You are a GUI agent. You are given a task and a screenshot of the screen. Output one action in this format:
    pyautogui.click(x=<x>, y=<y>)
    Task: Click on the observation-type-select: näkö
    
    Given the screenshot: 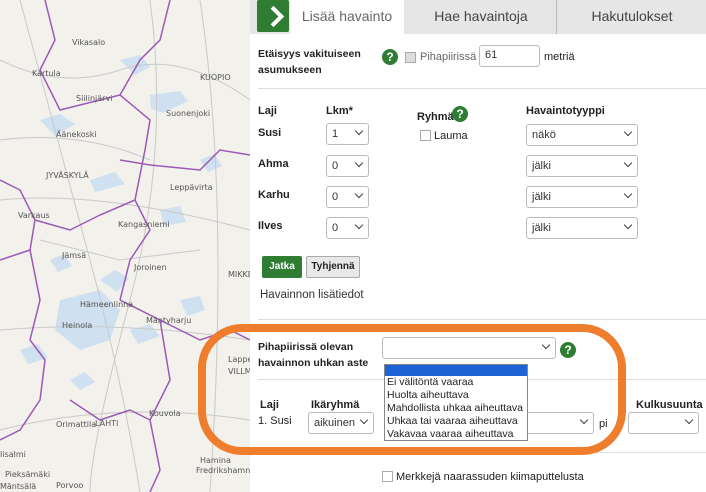 What is the action you would take?
    pyautogui.click(x=582, y=135)
    